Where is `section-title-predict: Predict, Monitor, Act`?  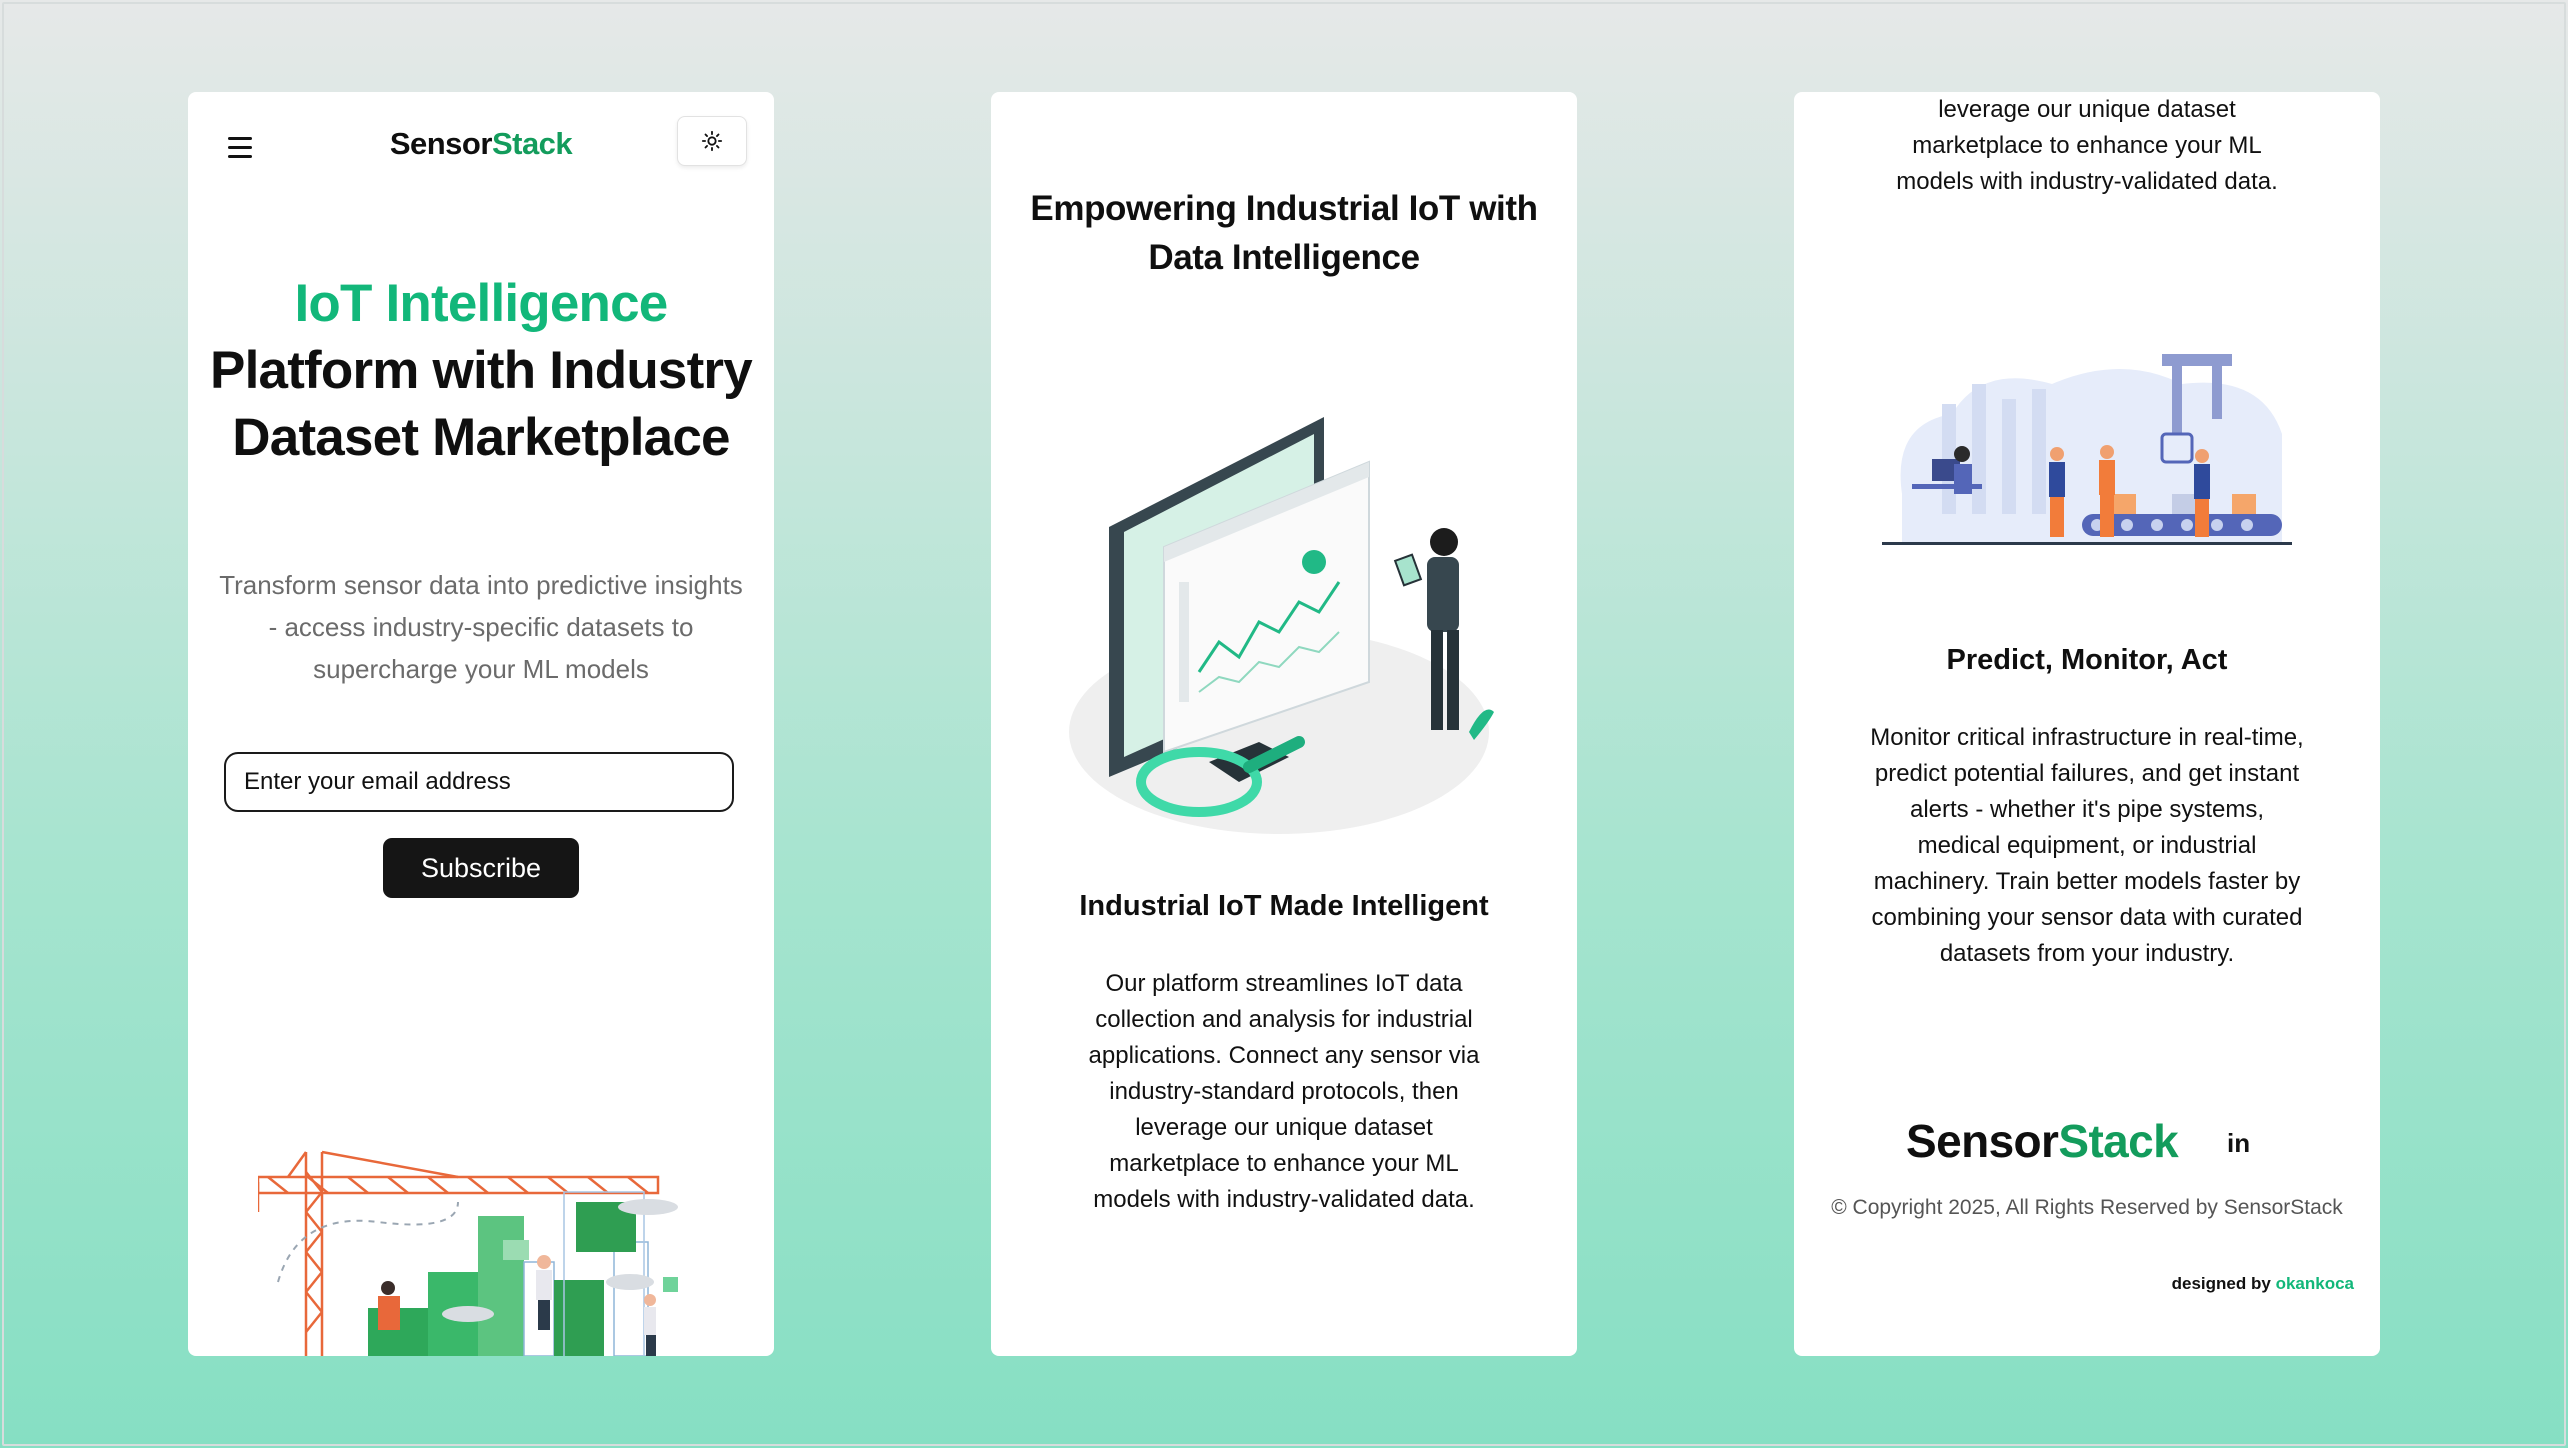
section-title-predict: Predict, Monitor, Act is located at coordinates (2087, 660).